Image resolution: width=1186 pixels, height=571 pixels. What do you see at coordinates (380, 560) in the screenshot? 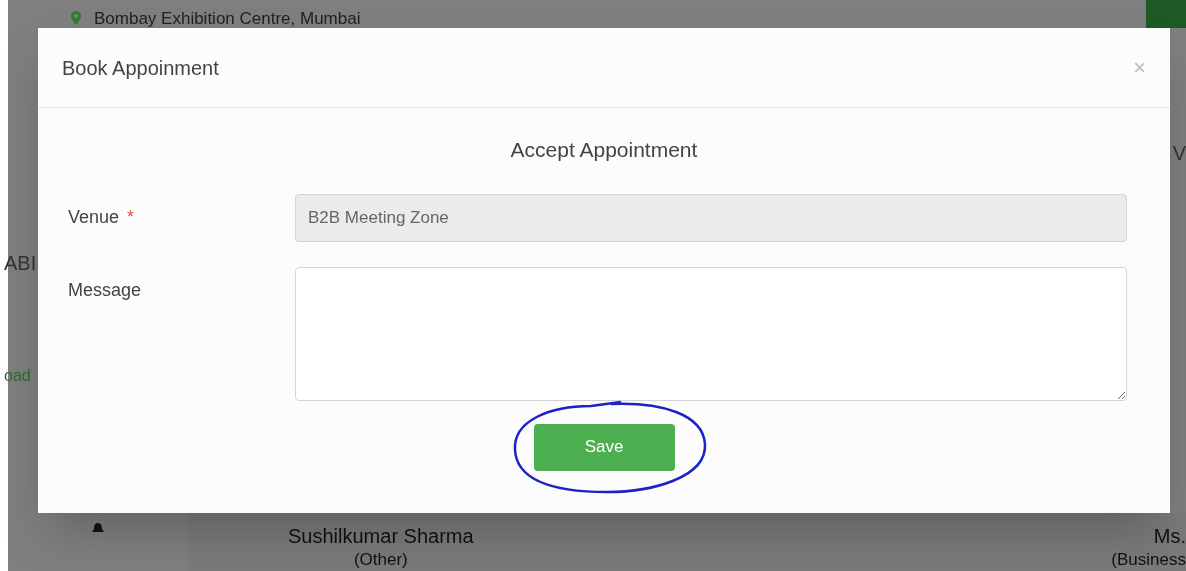
I see `person-role: (Other)` at bounding box center [380, 560].